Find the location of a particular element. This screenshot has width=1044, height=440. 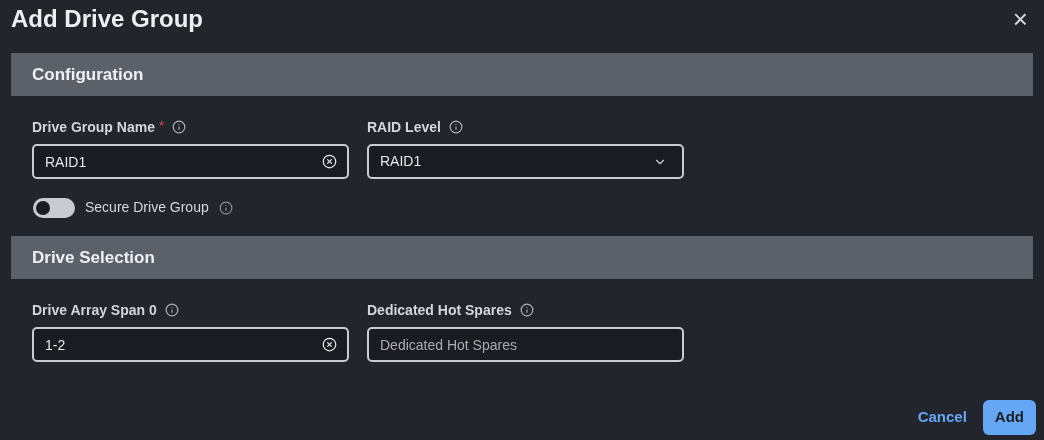

text-field: 1-2 is located at coordinates (190, 344).